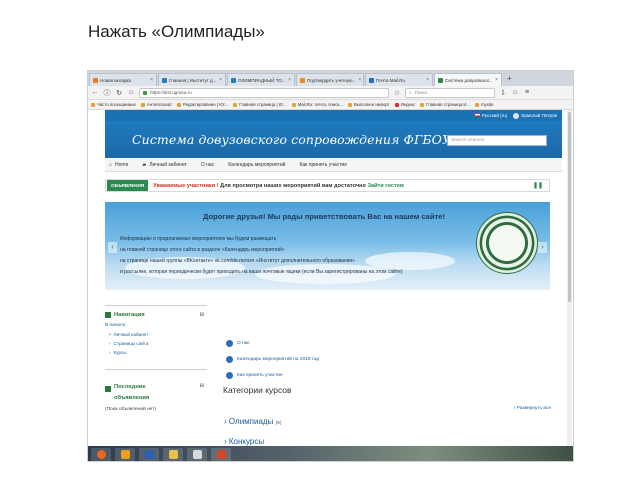 The height and width of the screenshot is (480, 640). What do you see at coordinates (569, 207) in the screenshot?
I see `scrollbar-thumb` at bounding box center [569, 207].